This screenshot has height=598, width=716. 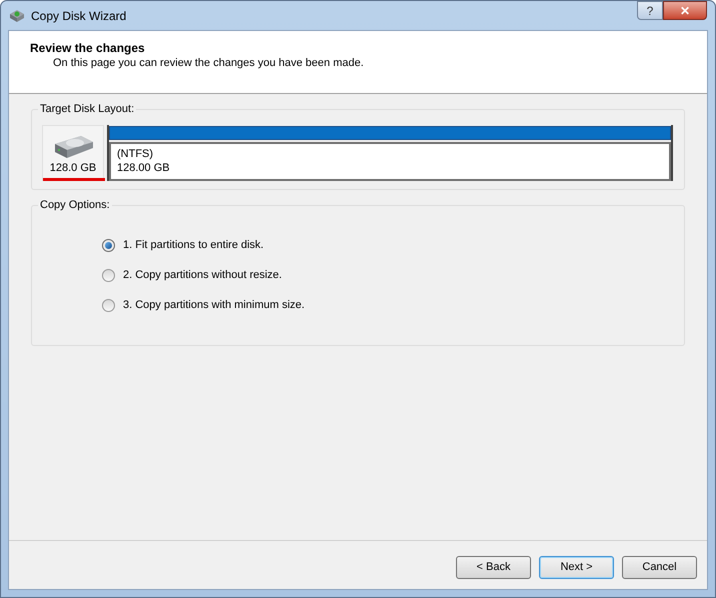 I want to click on partition-file-system: (NTFS), so click(x=135, y=154).